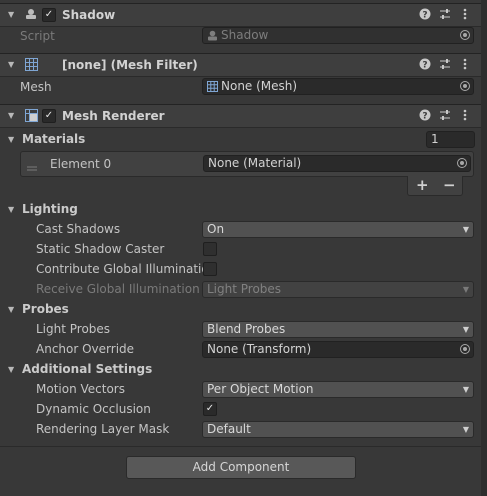 This screenshot has width=487, height=496. I want to click on drag-handle-icon, so click(32, 166).